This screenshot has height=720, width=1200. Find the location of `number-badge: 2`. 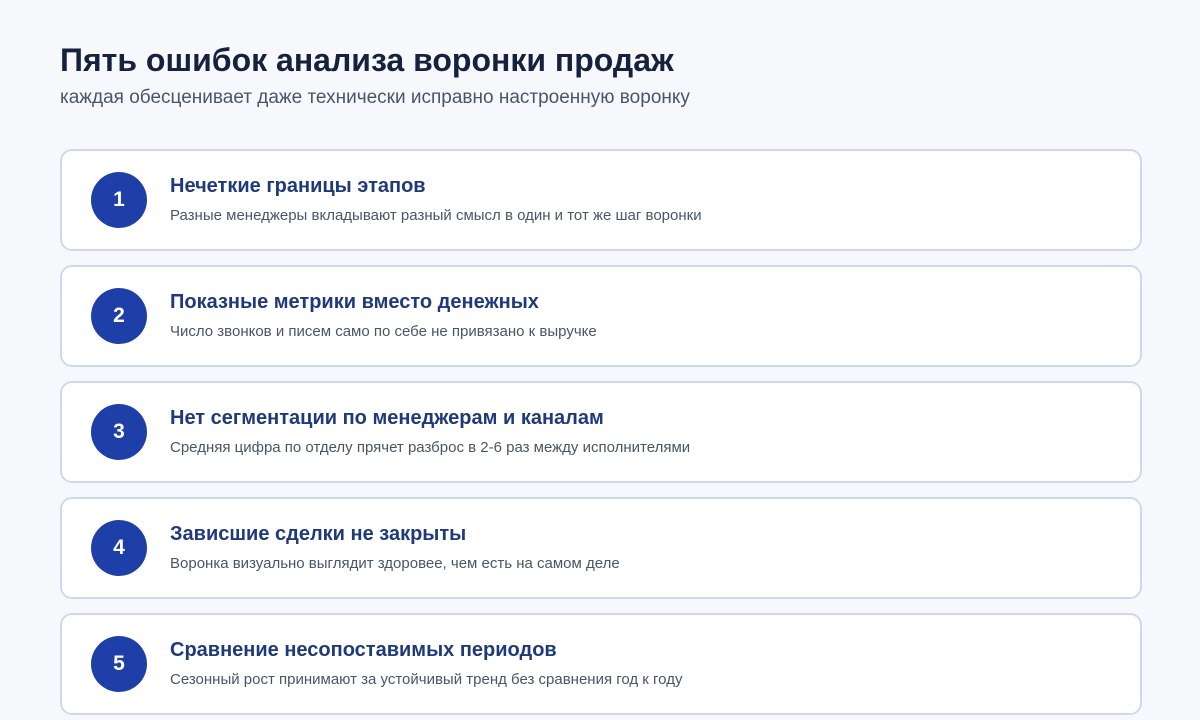

number-badge: 2 is located at coordinates (119, 316).